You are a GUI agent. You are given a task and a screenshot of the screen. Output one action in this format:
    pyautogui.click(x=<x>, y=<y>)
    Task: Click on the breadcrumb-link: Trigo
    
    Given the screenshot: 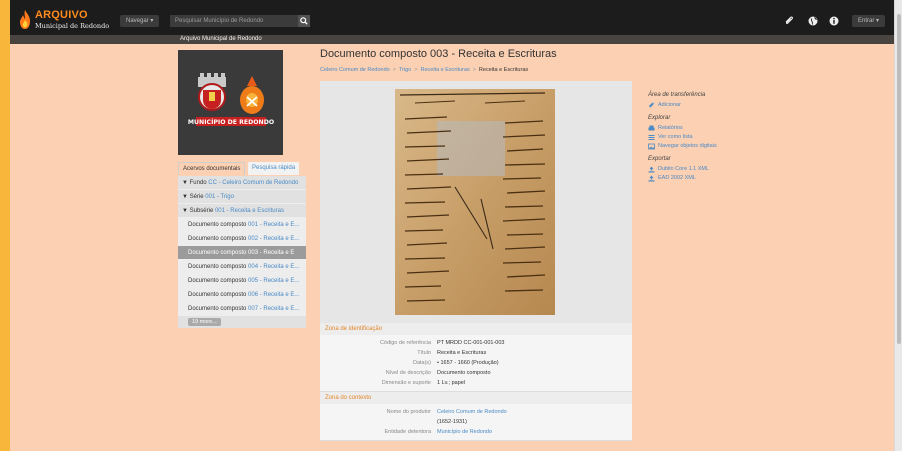 What is the action you would take?
    pyautogui.click(x=405, y=70)
    